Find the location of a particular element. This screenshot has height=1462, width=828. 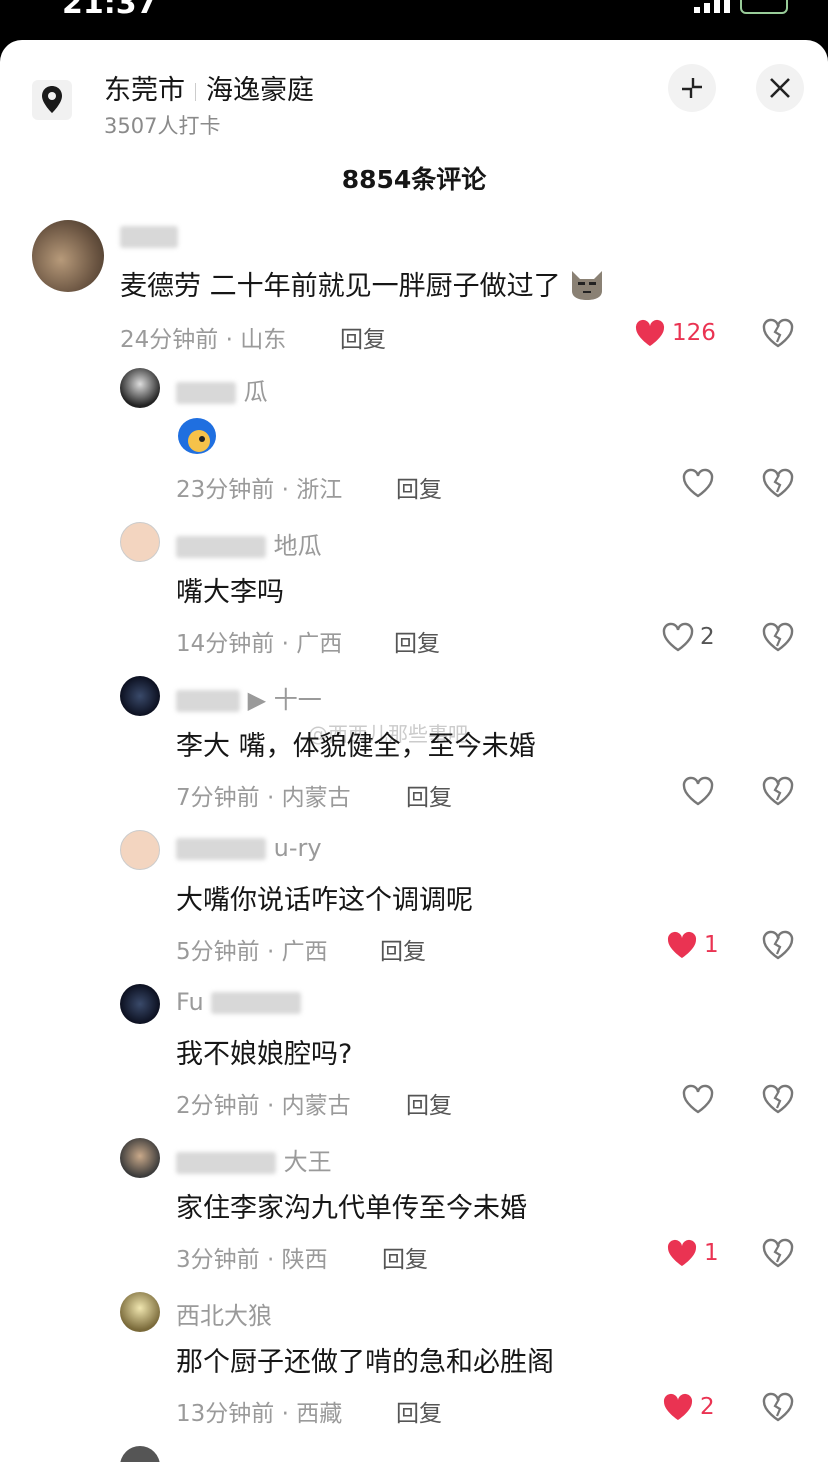

location-title: 东莞市 海逸豪庭 is located at coordinates (209, 87).